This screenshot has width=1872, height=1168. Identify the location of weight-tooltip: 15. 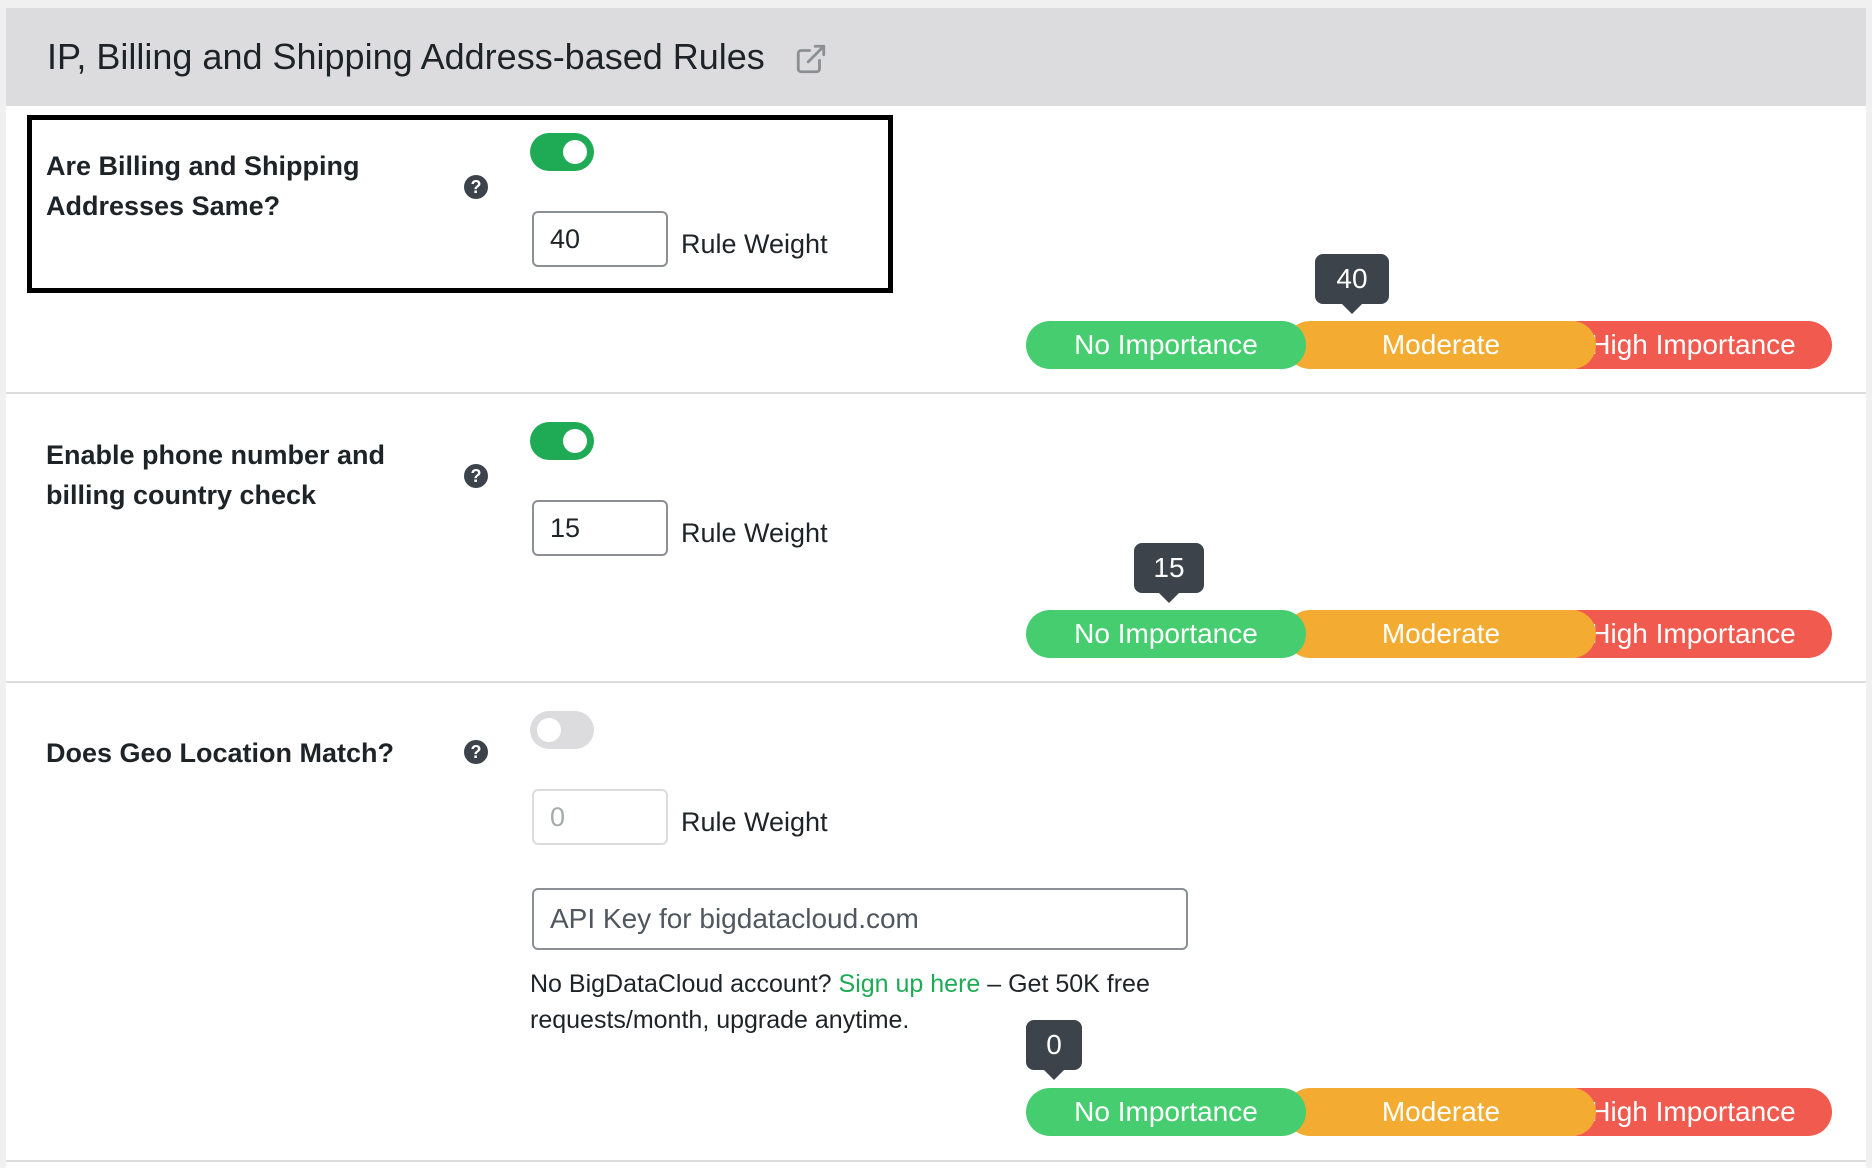
(1169, 573).